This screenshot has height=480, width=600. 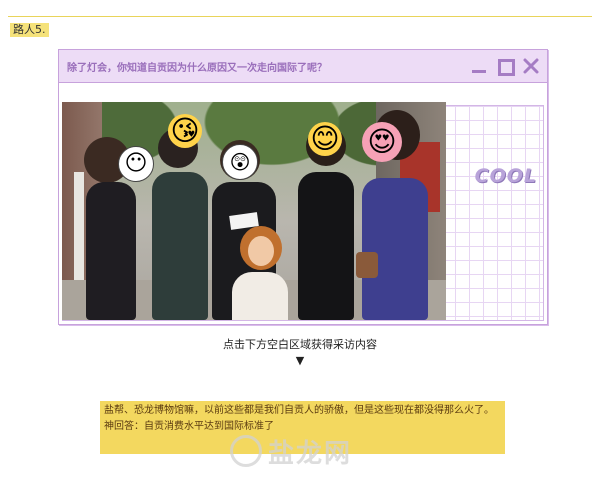 What do you see at coordinates (300, 360) in the screenshot?
I see `down-arrow-icon: ▼` at bounding box center [300, 360].